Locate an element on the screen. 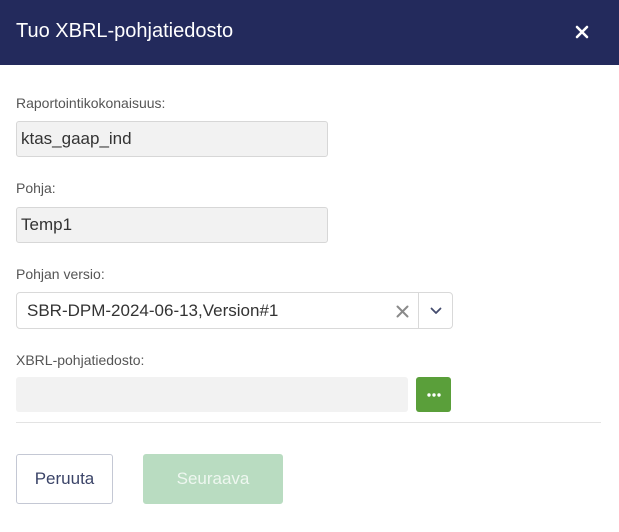  clear-icon is located at coordinates (402, 311).